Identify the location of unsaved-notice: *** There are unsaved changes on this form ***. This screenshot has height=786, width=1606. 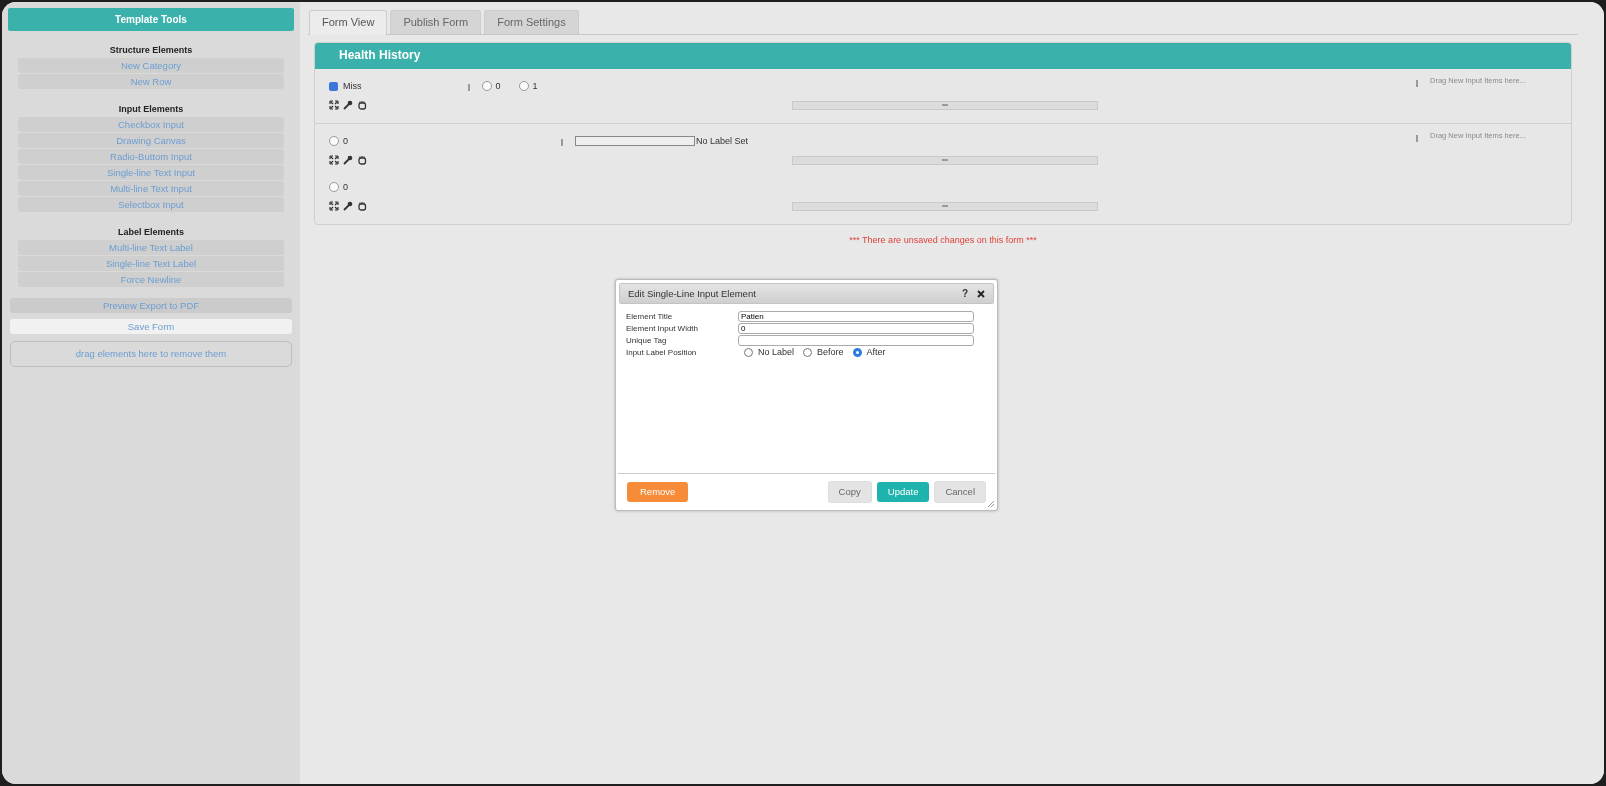
(943, 240).